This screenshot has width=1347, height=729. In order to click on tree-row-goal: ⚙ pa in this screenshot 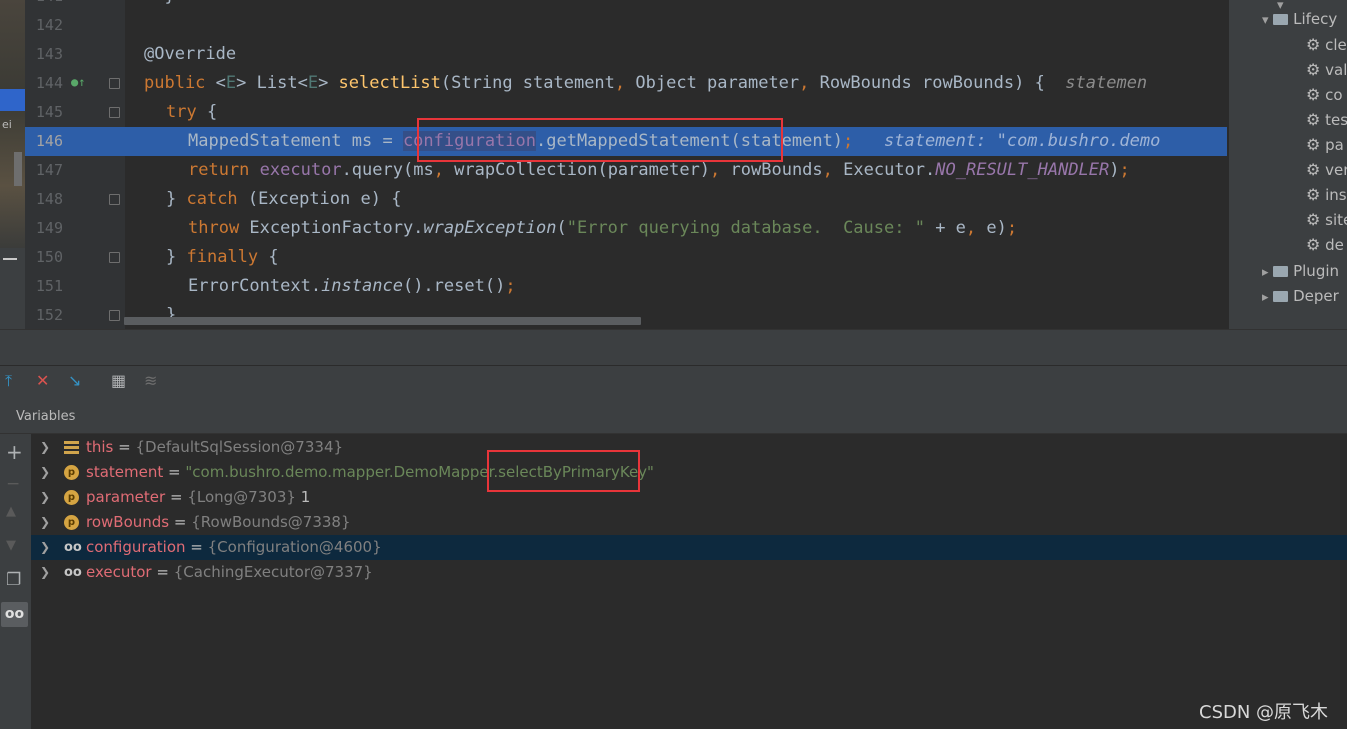, I will do `click(1325, 144)`.